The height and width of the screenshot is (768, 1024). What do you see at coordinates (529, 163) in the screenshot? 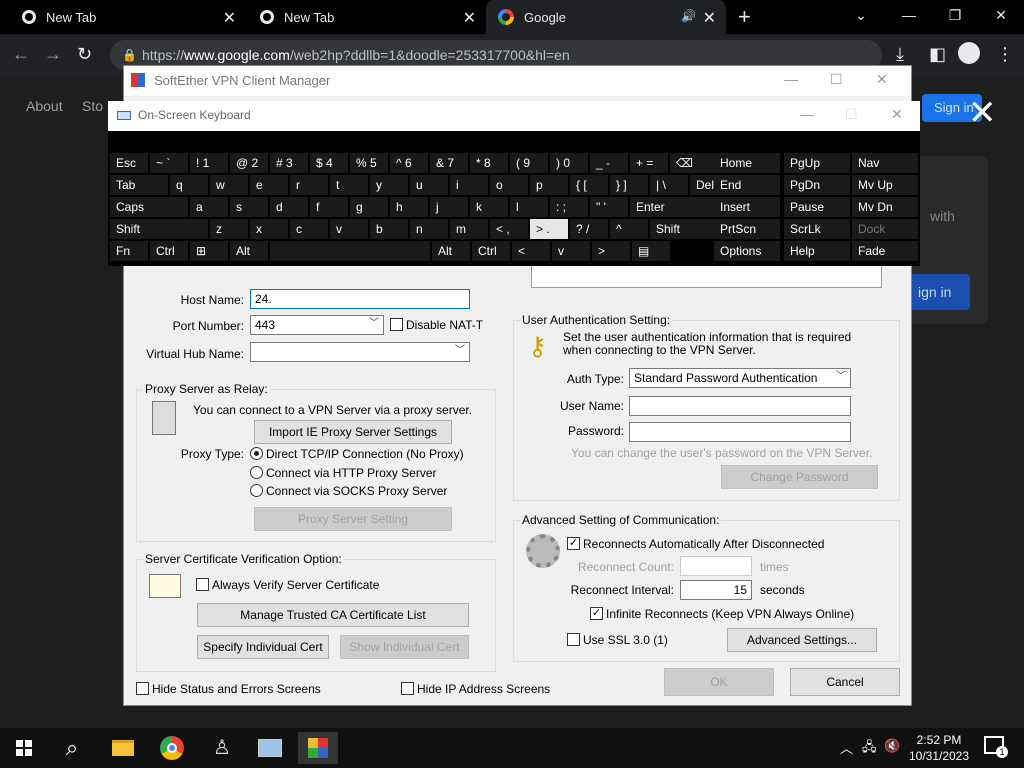
I see `osk-key: ( 9` at bounding box center [529, 163].